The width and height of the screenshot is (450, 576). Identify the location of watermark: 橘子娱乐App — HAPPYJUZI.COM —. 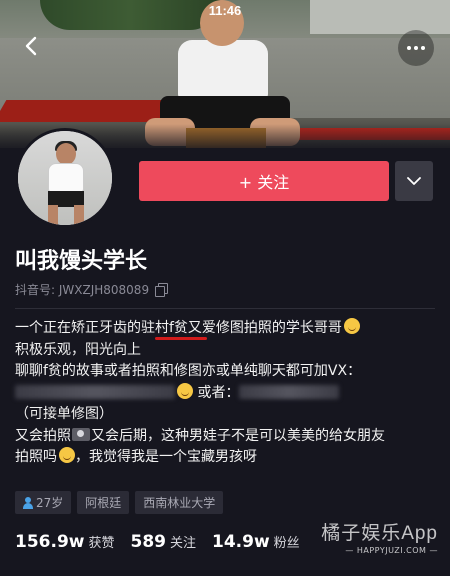
(379, 539).